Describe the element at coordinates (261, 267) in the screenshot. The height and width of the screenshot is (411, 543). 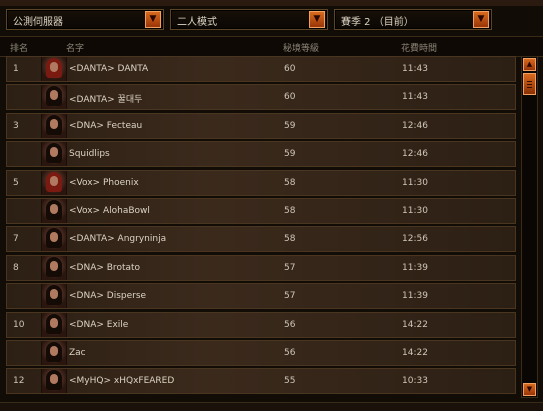
I see `leaderboard-row: 8 <DNA> Brotato 57 11:39` at that location.